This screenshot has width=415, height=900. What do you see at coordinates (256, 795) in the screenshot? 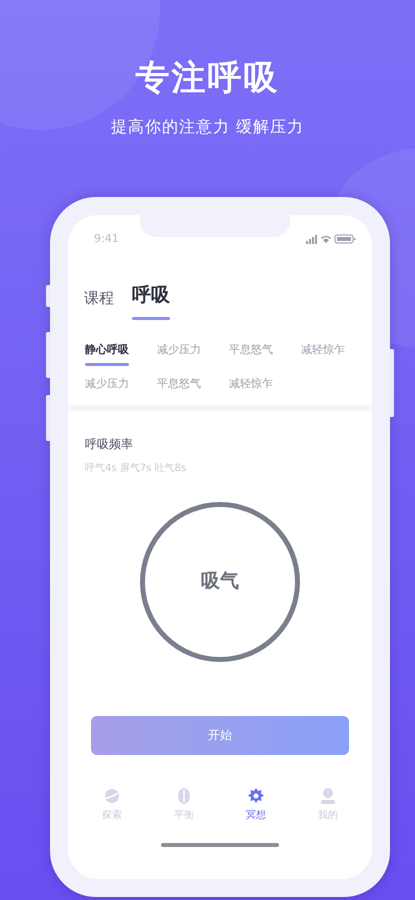
I see `flower-icon` at bounding box center [256, 795].